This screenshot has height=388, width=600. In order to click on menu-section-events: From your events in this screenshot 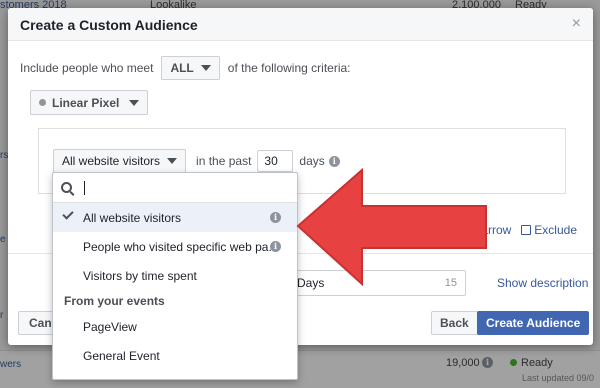, I will do `click(114, 301)`.